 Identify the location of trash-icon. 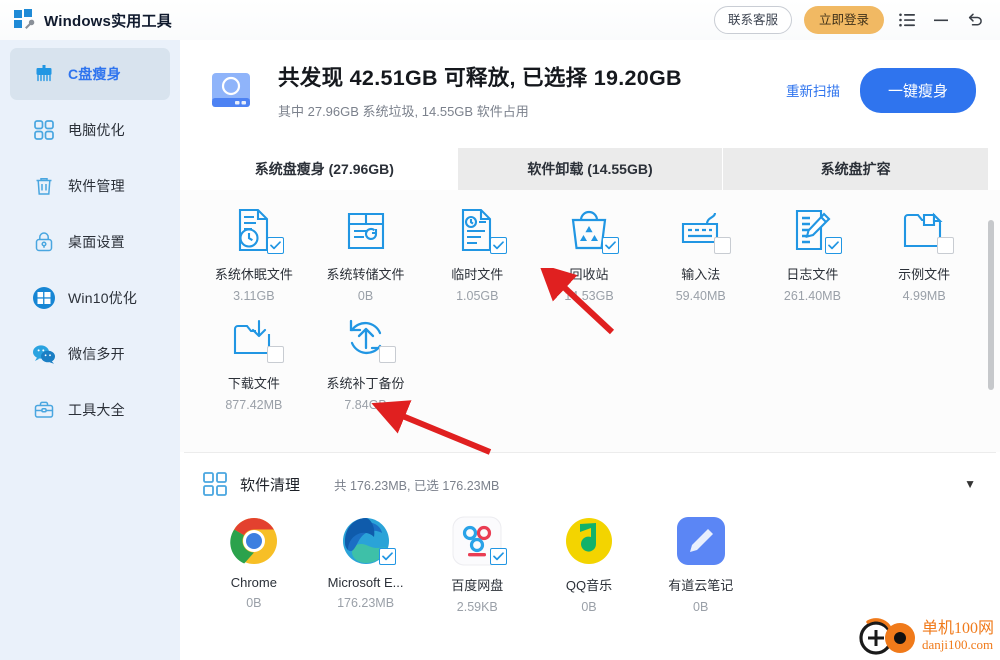
(44, 186).